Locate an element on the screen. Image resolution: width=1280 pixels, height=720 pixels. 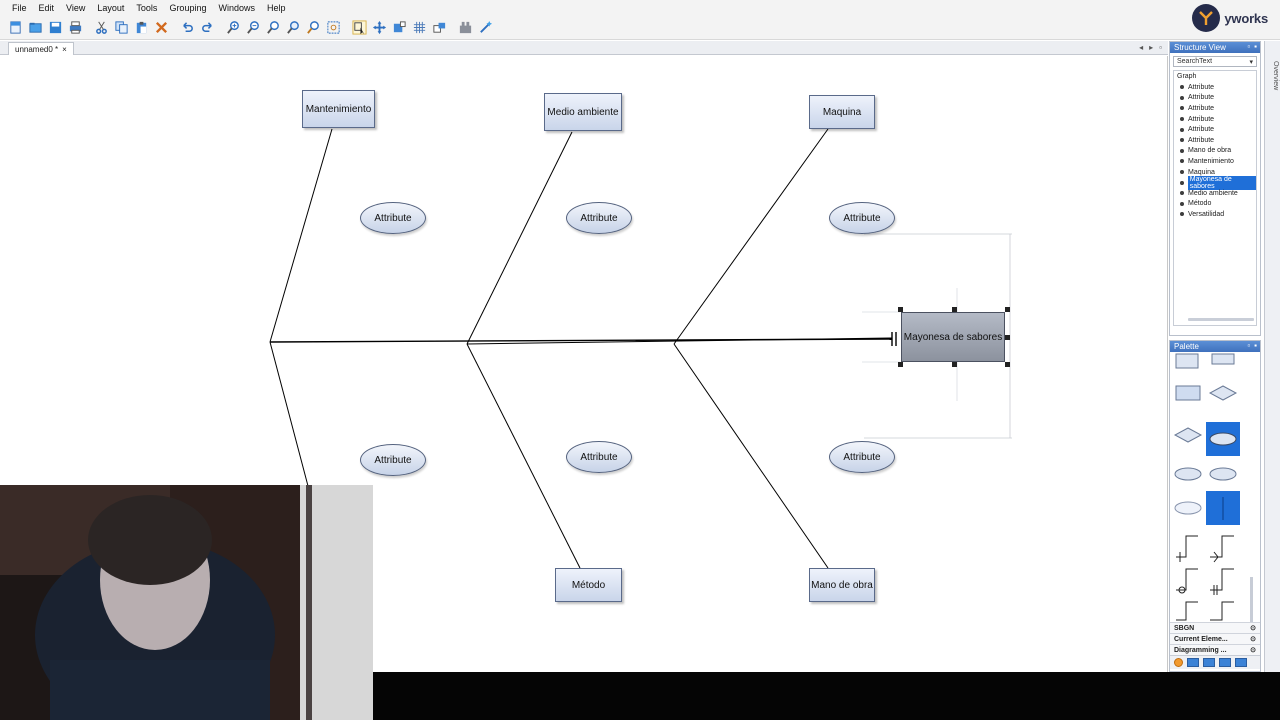
new-icon is located at coordinates (15, 28).